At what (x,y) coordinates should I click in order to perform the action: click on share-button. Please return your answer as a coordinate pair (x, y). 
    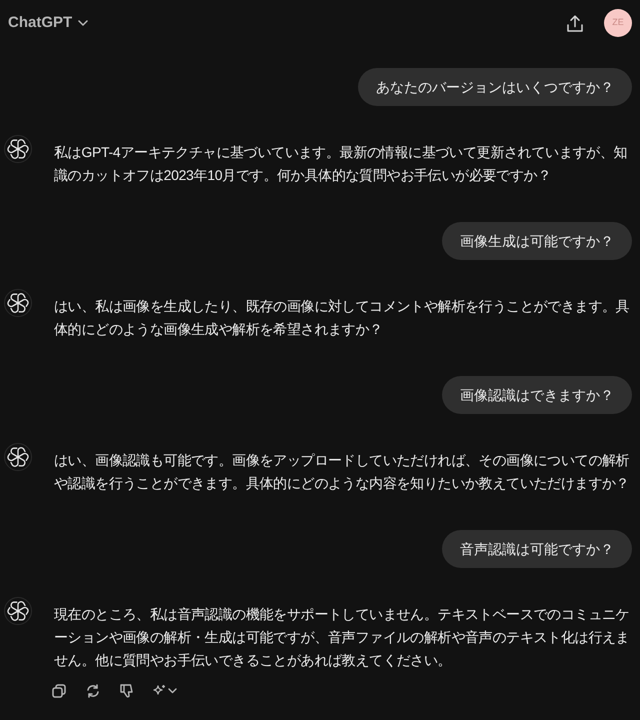
    Looking at the image, I should click on (575, 23).